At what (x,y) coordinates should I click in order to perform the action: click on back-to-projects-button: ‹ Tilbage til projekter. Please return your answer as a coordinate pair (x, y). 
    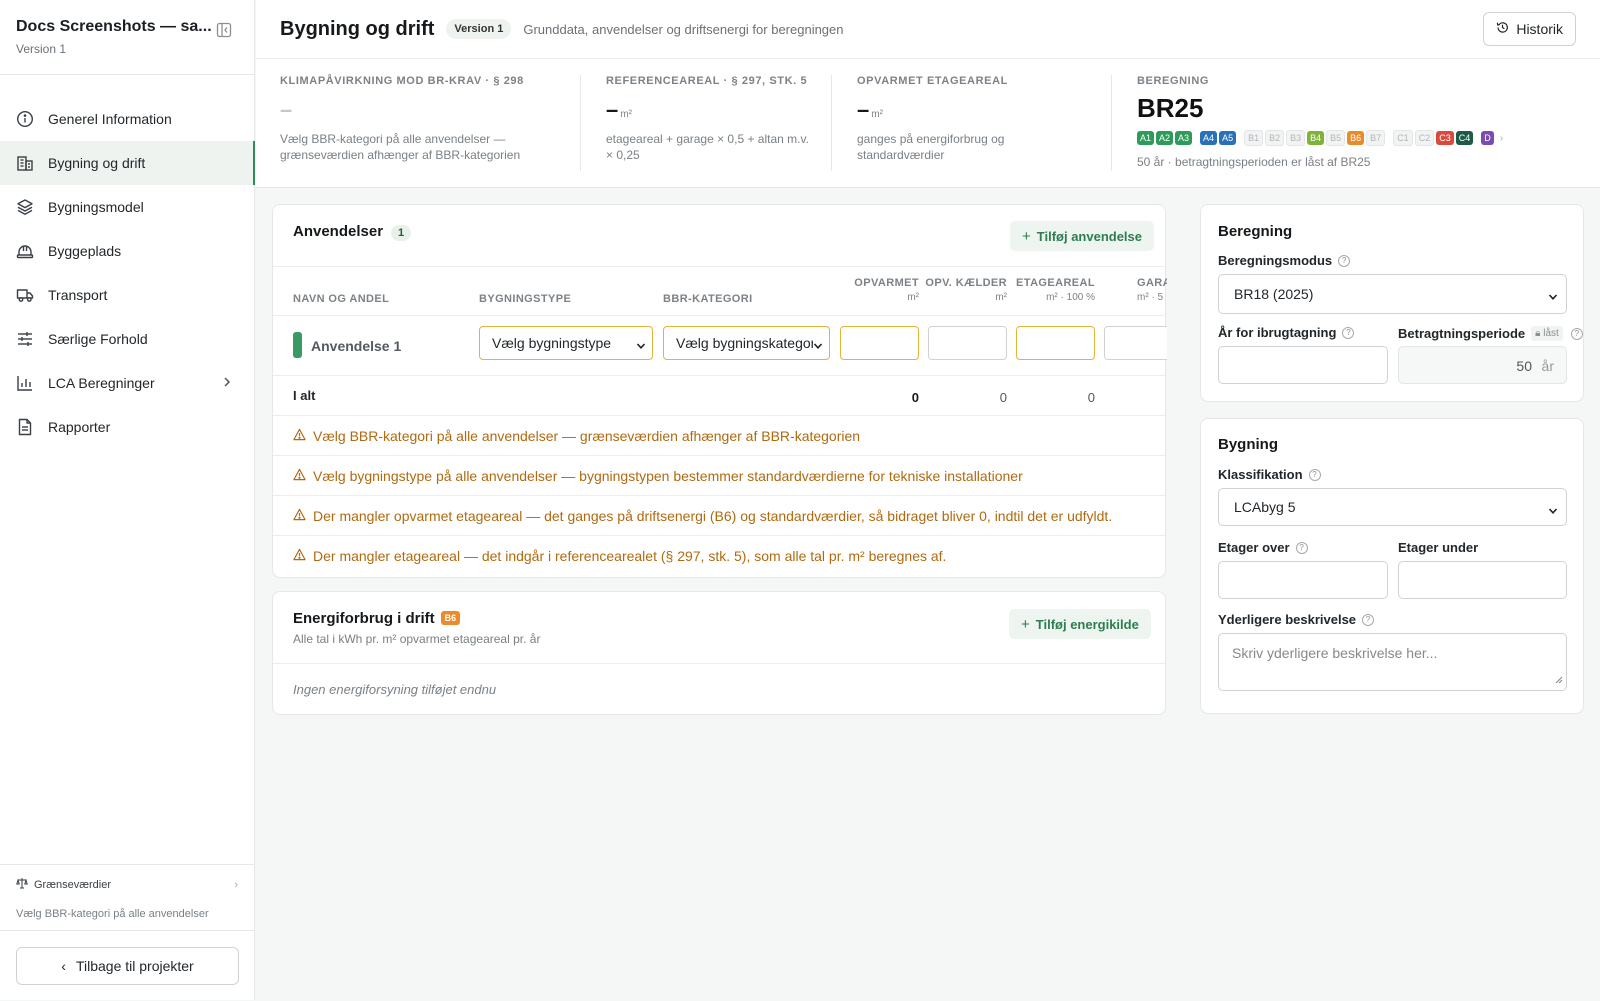
    Looking at the image, I should click on (127, 966).